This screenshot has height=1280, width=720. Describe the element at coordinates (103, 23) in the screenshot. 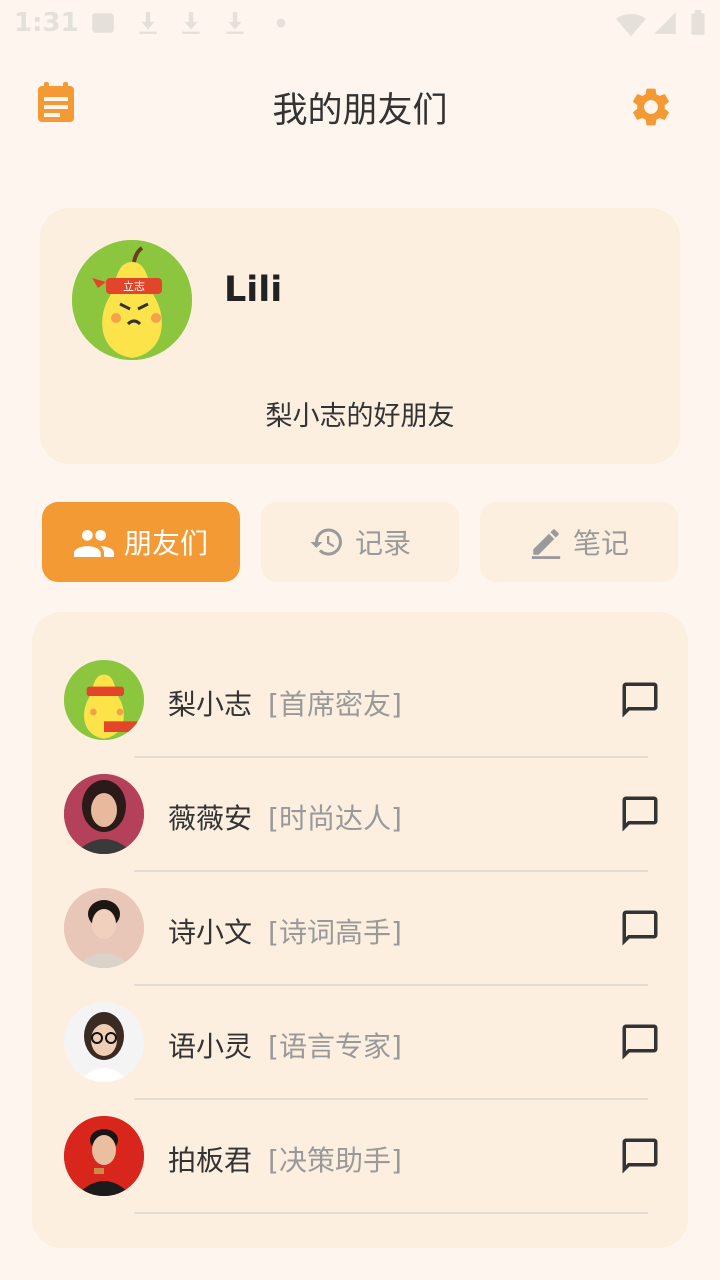

I see `image-notification-icon` at that location.